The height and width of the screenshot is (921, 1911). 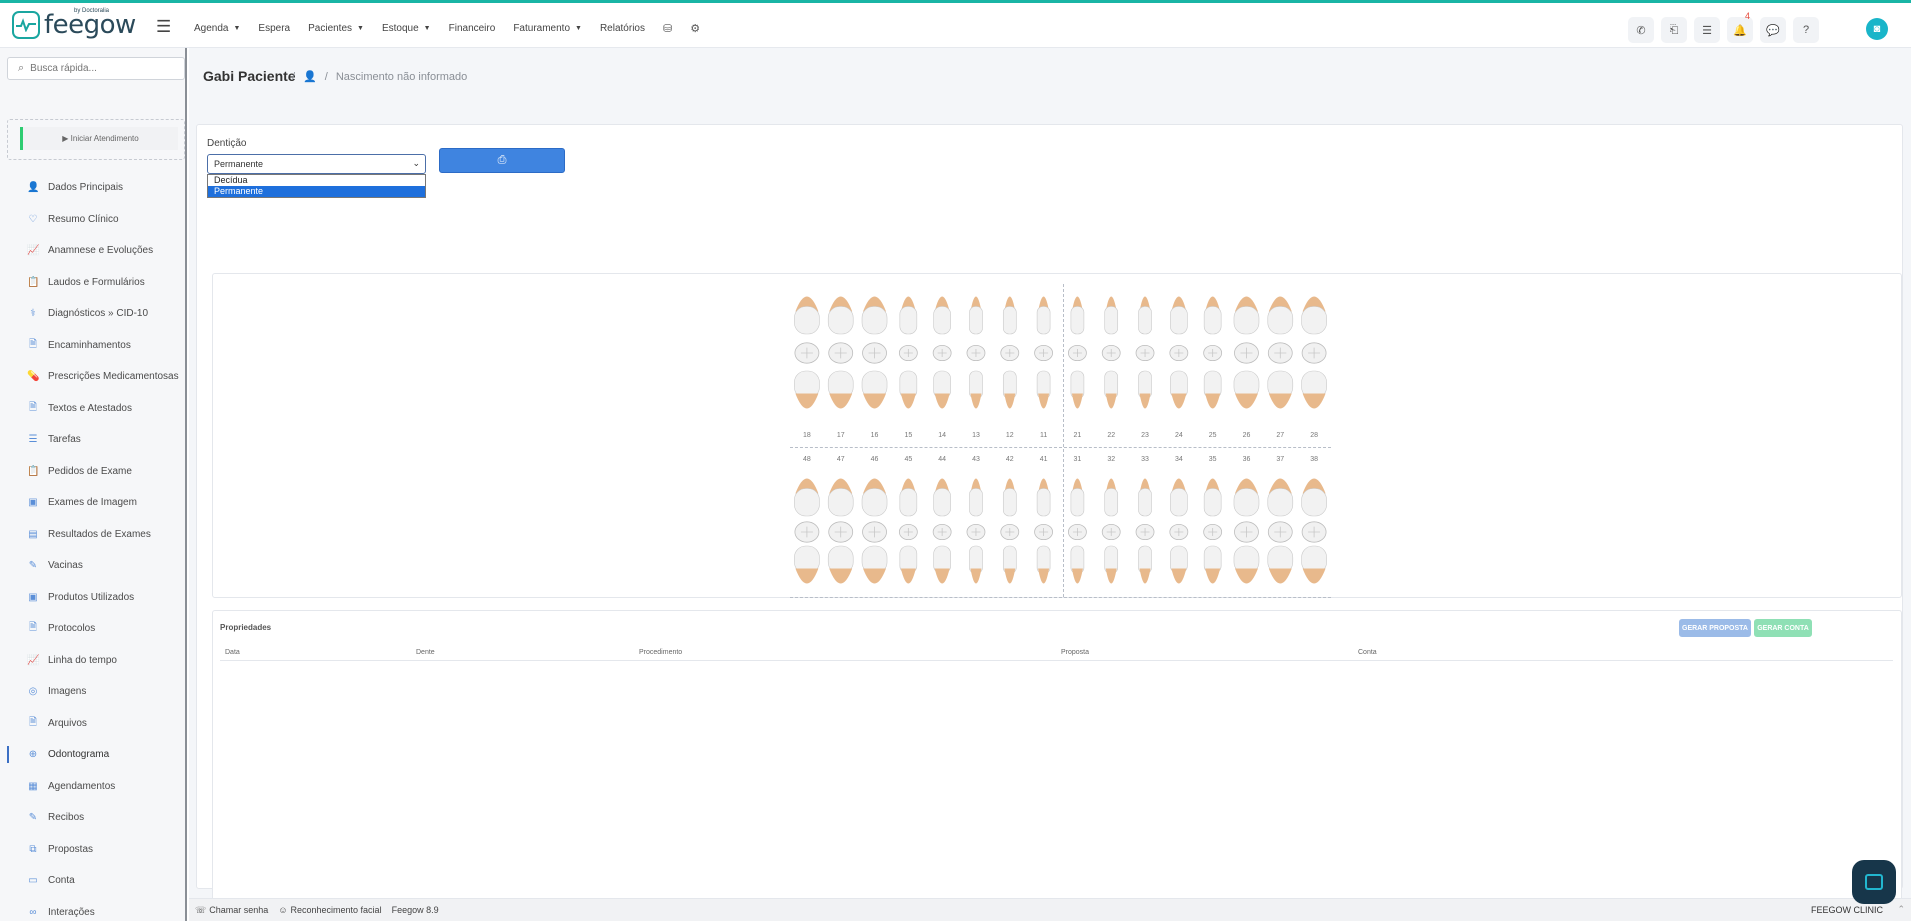 What do you see at coordinates (92, 535) in the screenshot?
I see `sidebar-item-resultados-de-exames: ▤ Resultados de Exames` at bounding box center [92, 535].